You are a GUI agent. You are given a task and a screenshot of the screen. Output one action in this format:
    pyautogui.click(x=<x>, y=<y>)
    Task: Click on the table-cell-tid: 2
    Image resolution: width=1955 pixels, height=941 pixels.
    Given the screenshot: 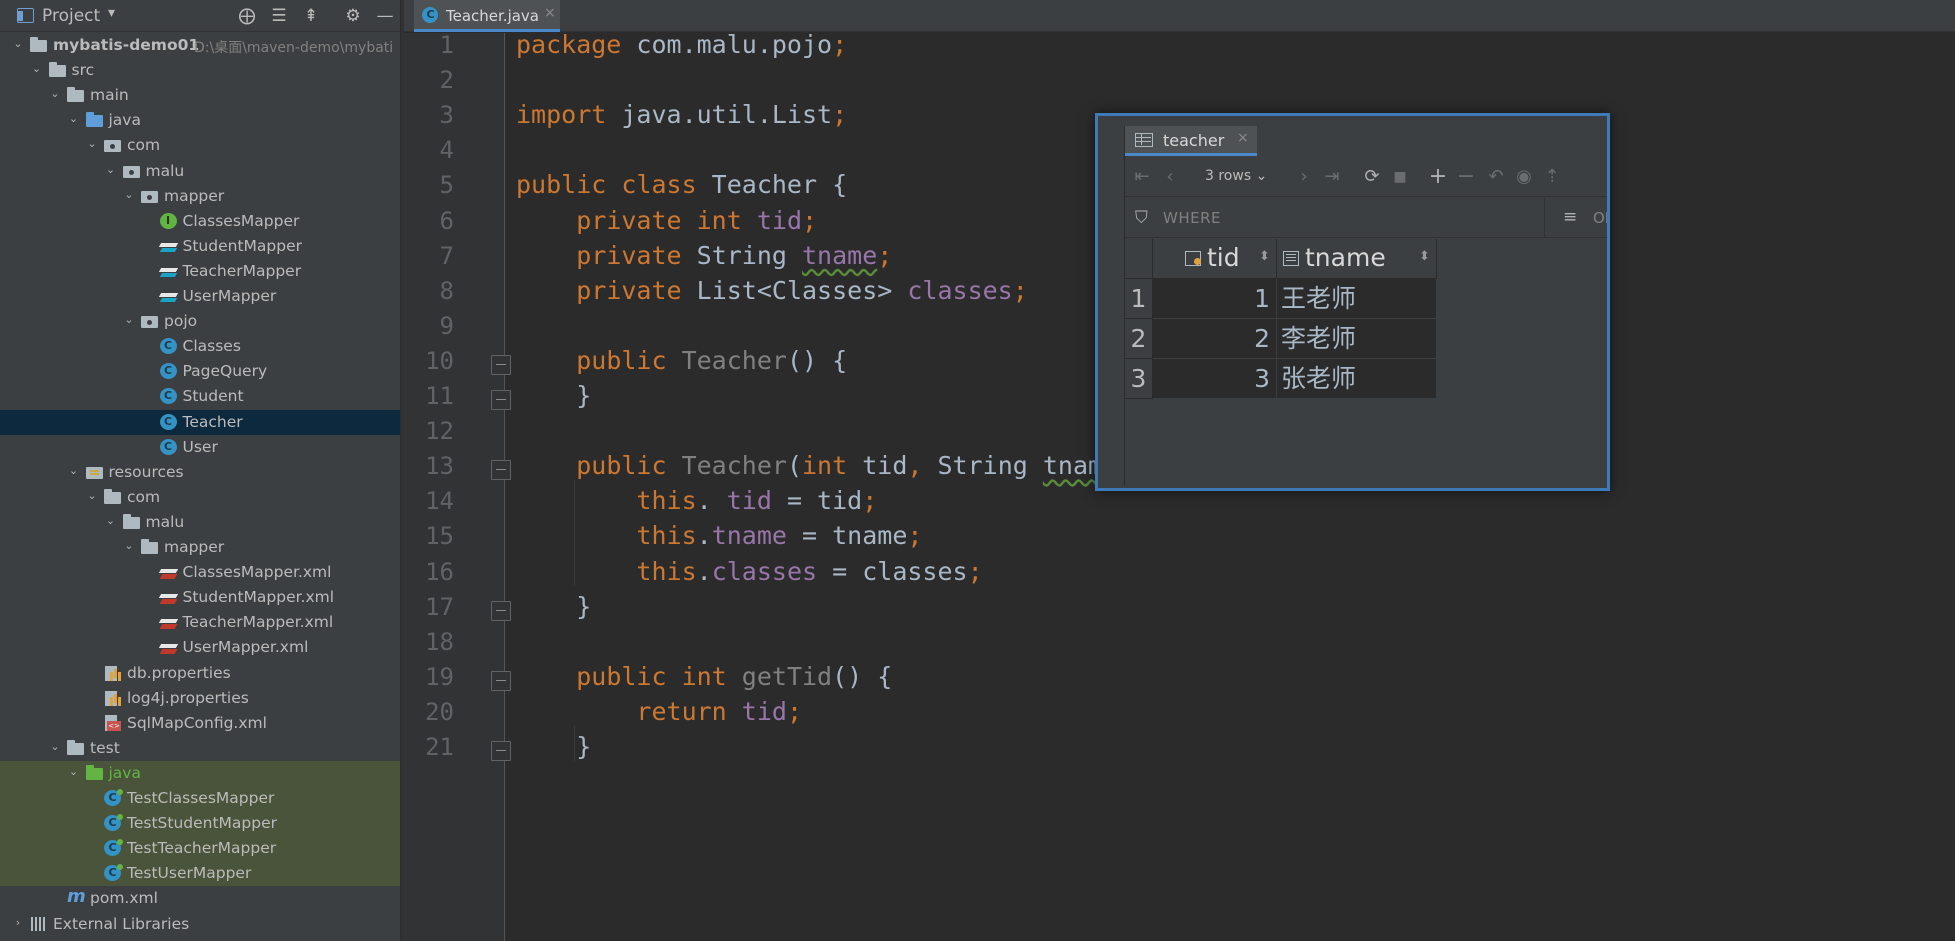 What is the action you would take?
    pyautogui.click(x=1215, y=339)
    